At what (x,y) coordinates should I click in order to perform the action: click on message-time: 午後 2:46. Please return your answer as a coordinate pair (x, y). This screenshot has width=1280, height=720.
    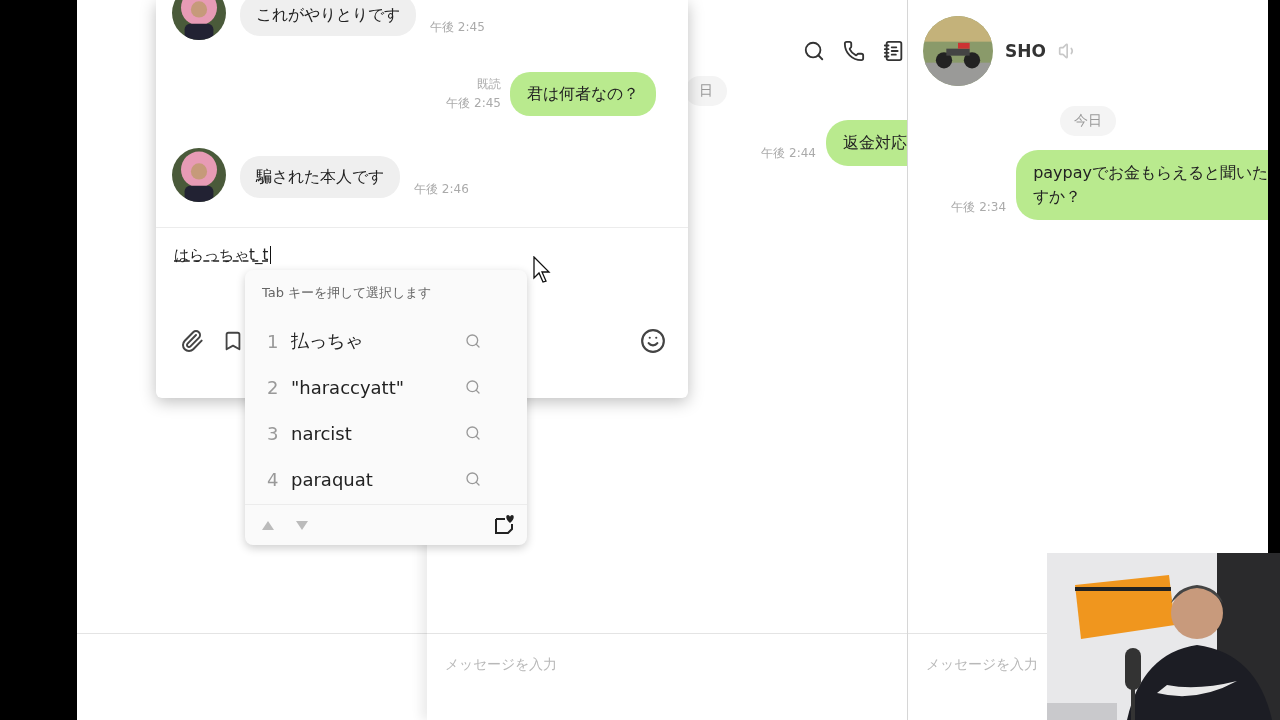
    Looking at the image, I should click on (441, 189).